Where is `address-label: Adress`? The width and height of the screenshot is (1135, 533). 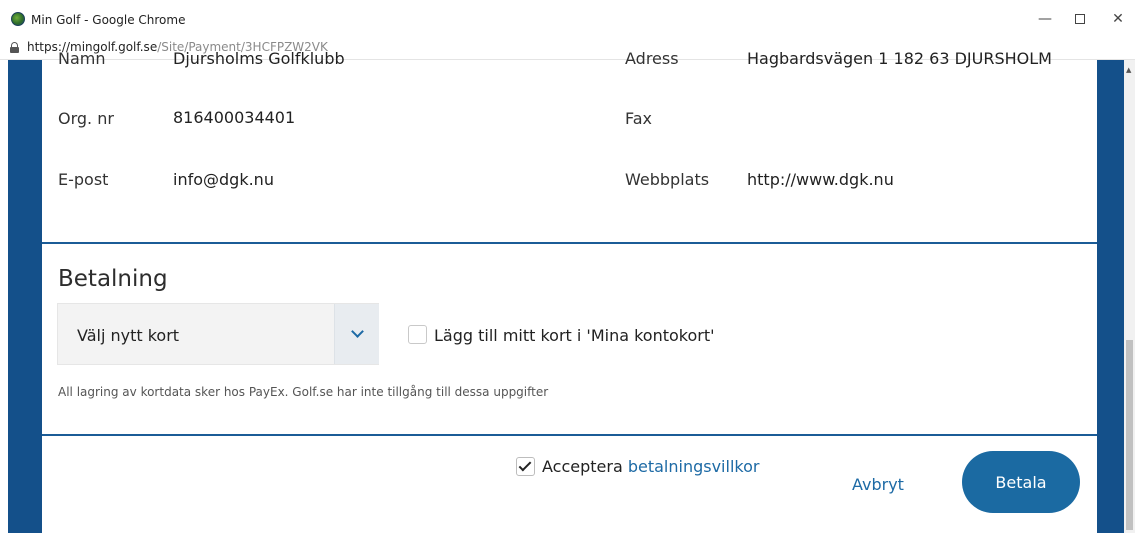
address-label: Adress is located at coordinates (652, 58).